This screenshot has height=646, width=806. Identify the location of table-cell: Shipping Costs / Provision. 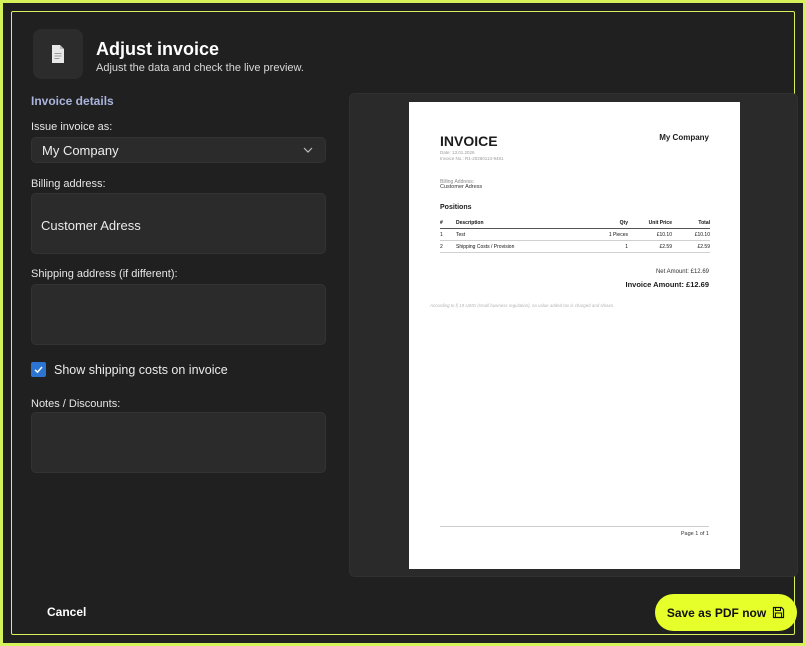
(485, 246).